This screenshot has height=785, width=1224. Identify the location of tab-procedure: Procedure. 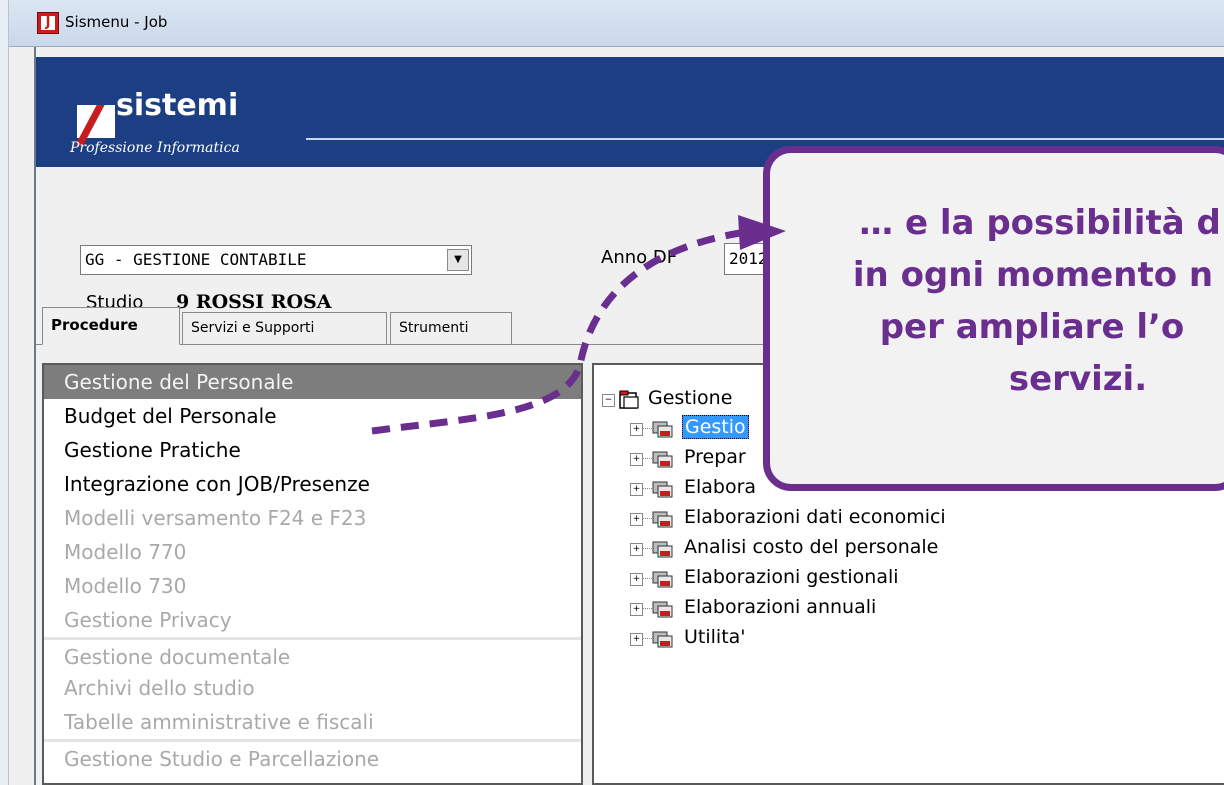
(111, 326).